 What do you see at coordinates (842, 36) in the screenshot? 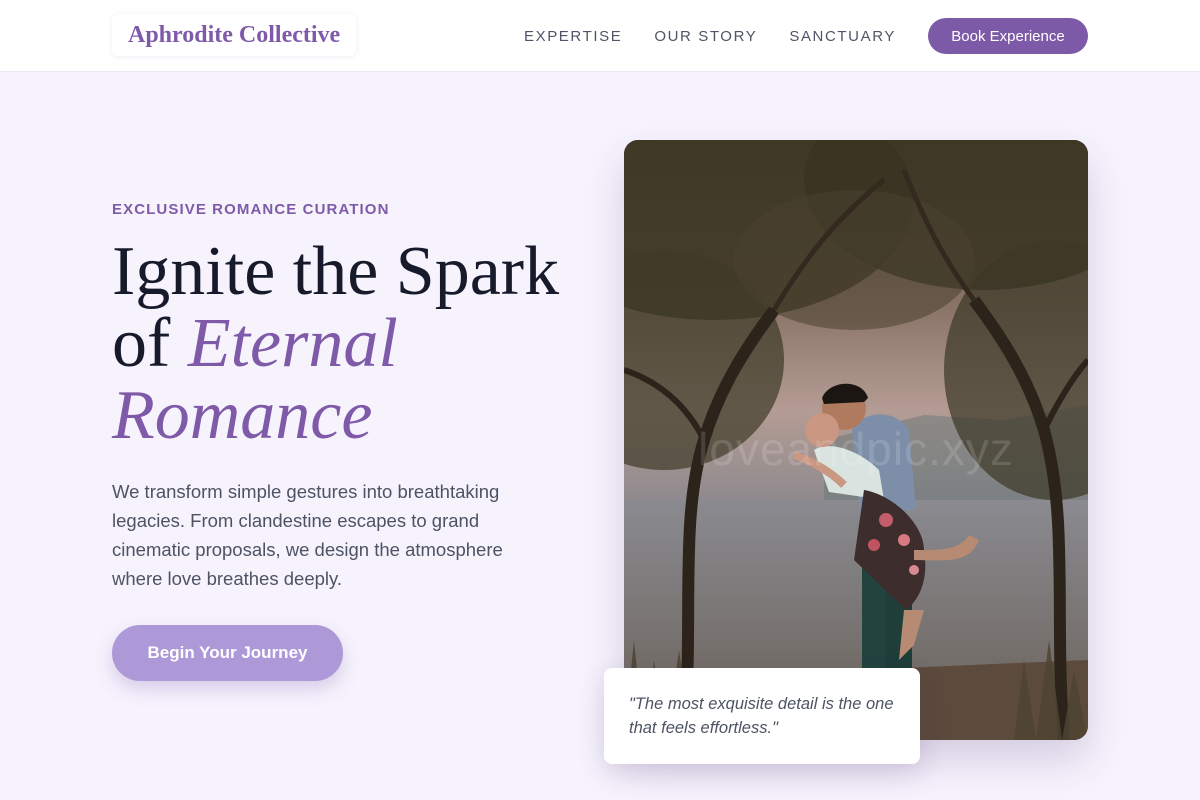
I see `nav-link-sanctuary: SANCTUARY` at bounding box center [842, 36].